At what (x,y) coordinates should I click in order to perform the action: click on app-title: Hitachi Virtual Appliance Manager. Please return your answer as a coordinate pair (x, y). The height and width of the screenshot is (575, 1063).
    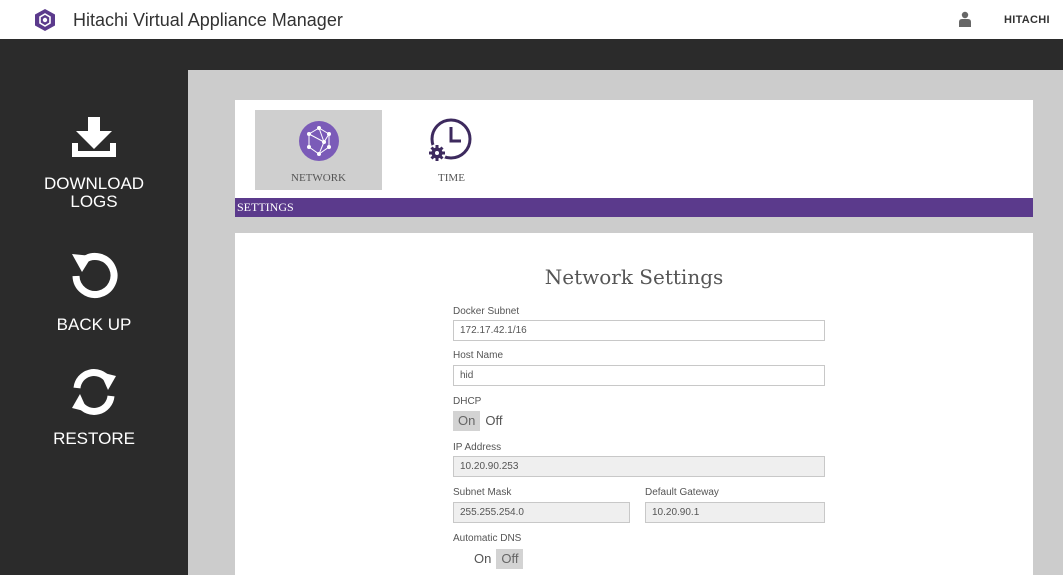
    Looking at the image, I should click on (208, 20).